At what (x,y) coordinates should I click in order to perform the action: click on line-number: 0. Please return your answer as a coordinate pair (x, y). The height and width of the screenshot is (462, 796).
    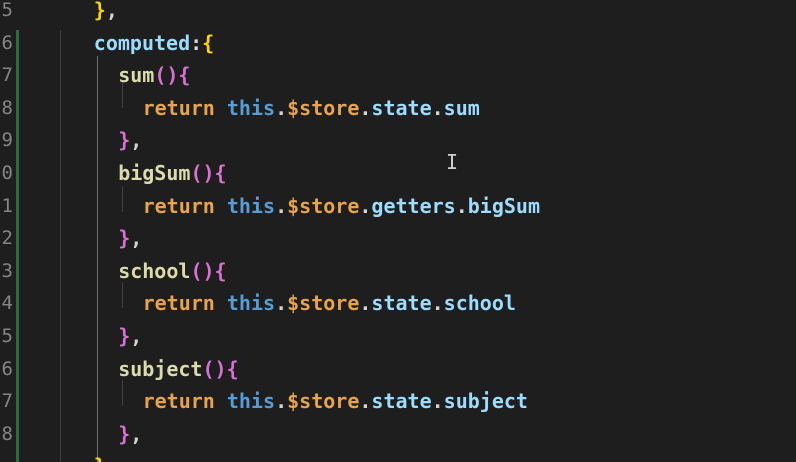
    Looking at the image, I should click on (7, 173).